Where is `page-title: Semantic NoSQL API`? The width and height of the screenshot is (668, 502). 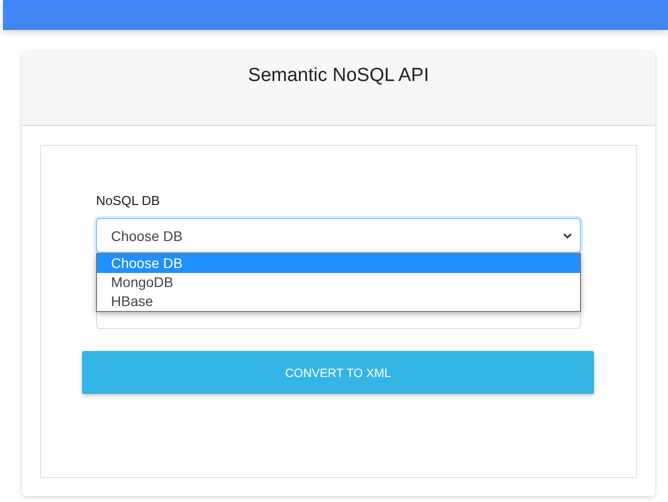
page-title: Semantic NoSQL API is located at coordinates (338, 76).